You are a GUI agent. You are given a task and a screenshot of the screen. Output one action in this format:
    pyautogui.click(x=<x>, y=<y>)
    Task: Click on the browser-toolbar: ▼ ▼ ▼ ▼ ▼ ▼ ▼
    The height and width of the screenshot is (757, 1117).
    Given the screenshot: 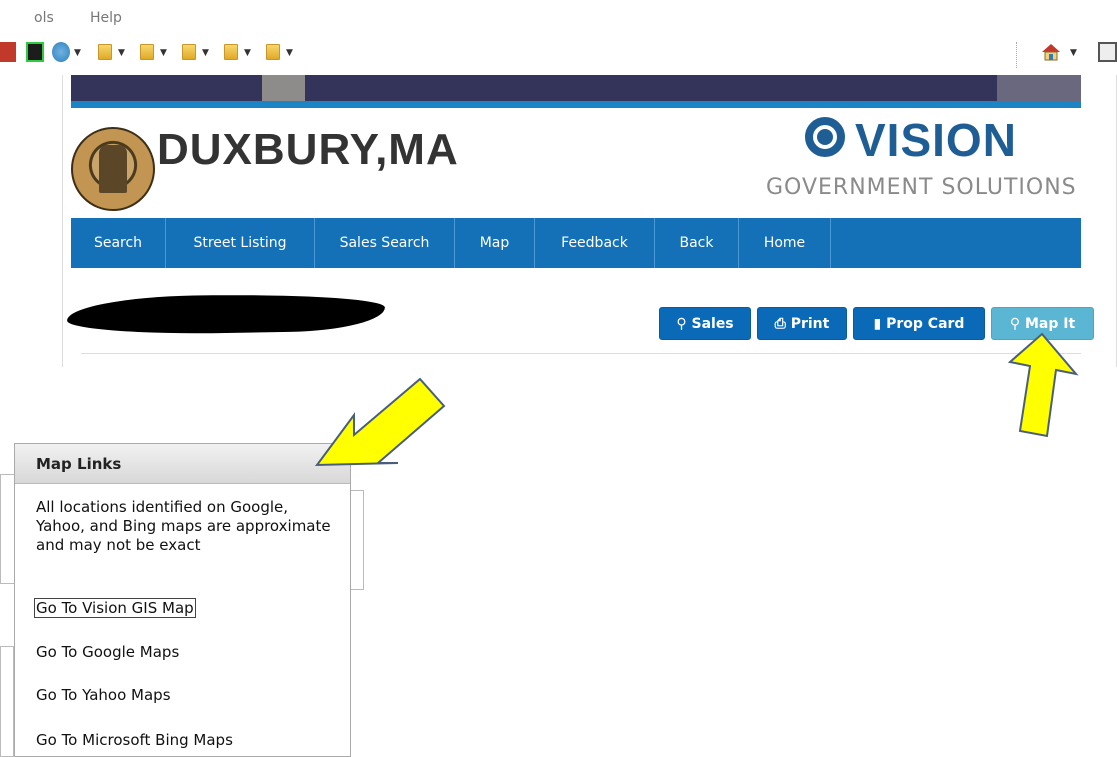 What is the action you would take?
    pyautogui.click(x=558, y=55)
    